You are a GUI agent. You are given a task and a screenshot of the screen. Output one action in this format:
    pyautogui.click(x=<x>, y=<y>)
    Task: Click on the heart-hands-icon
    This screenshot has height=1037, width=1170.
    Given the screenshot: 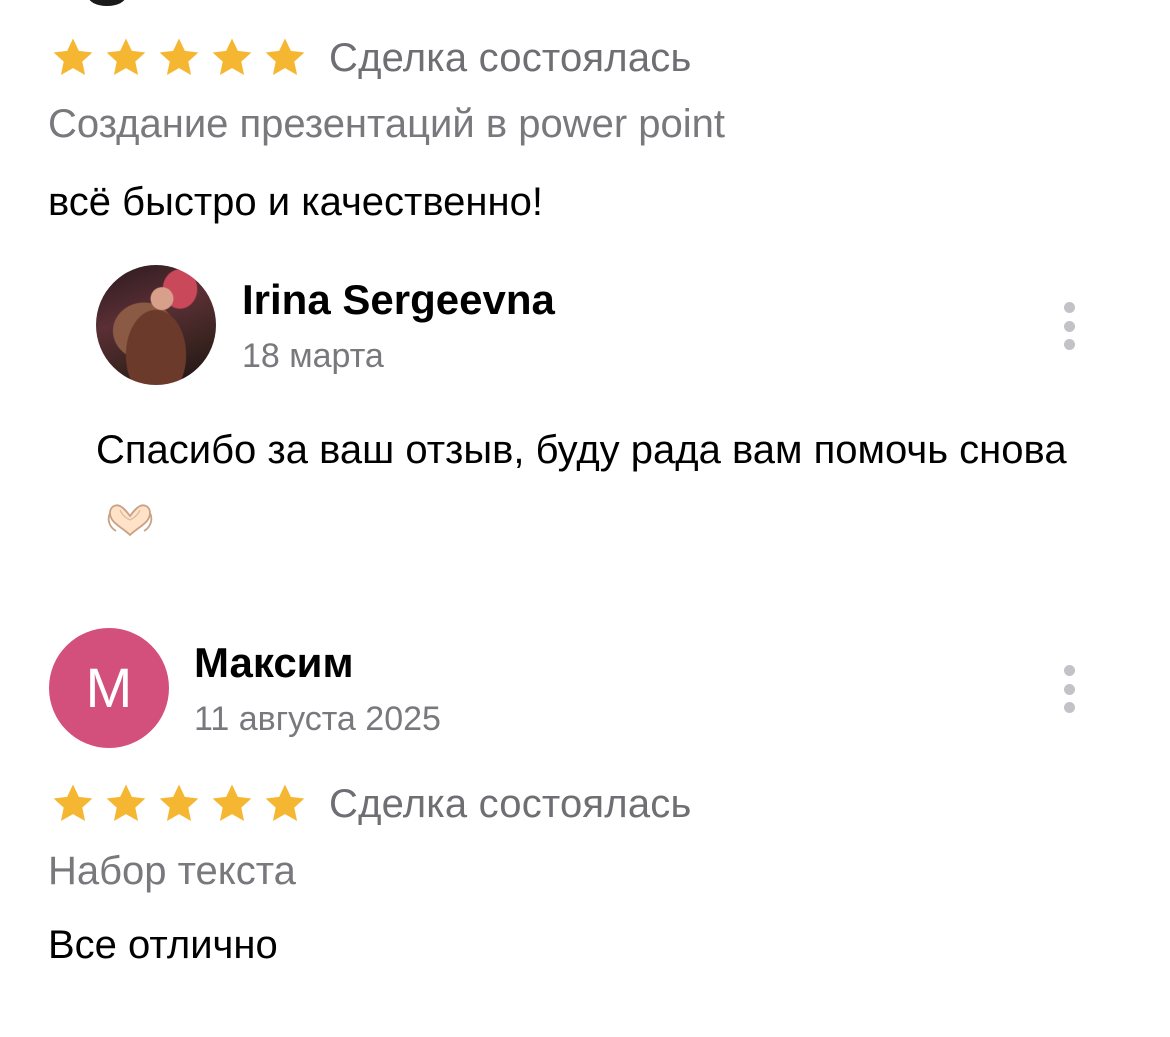 What is the action you would take?
    pyautogui.click(x=130, y=514)
    